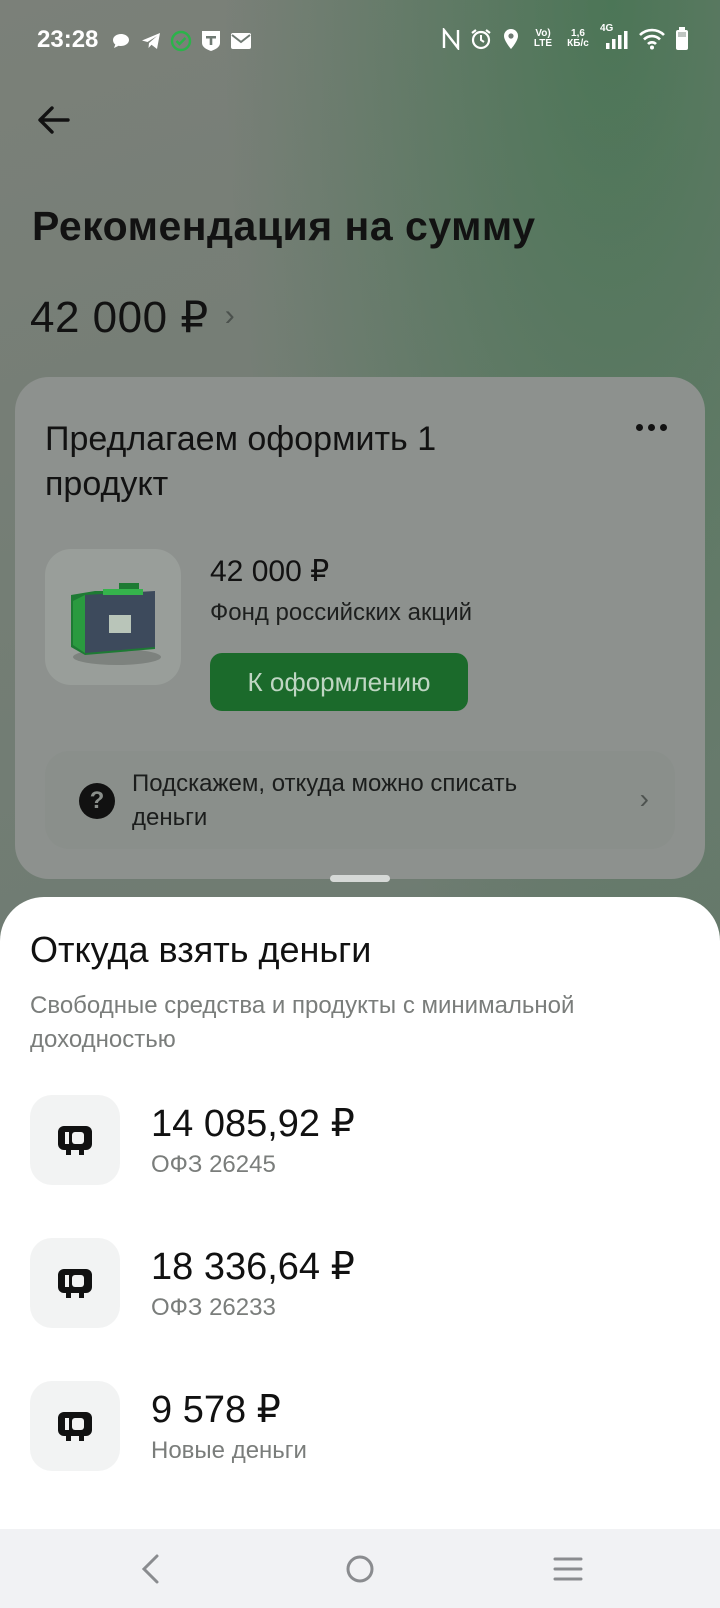 The height and width of the screenshot is (1608, 720). I want to click on sber-icon, so click(181, 41).